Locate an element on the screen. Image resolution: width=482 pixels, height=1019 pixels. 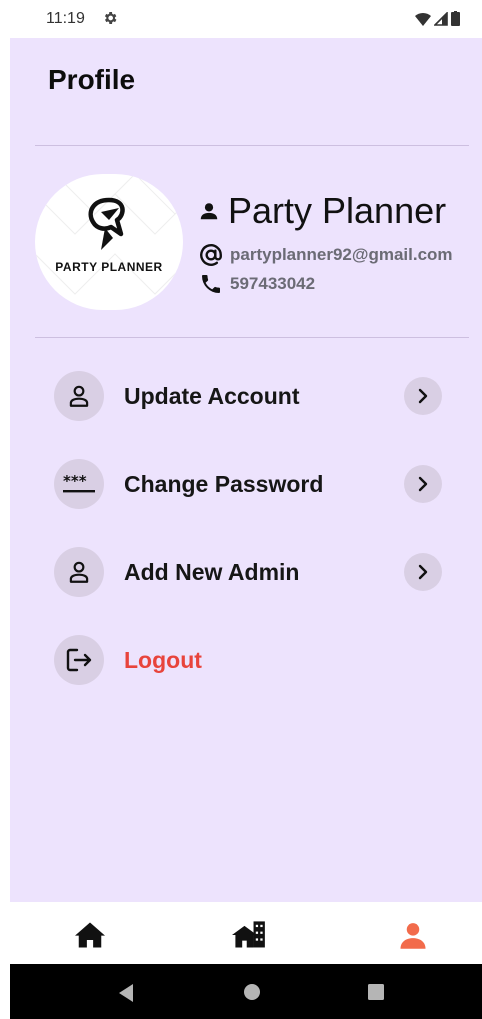
add-new-admin-button: Add New Admin is located at coordinates (248, 572).